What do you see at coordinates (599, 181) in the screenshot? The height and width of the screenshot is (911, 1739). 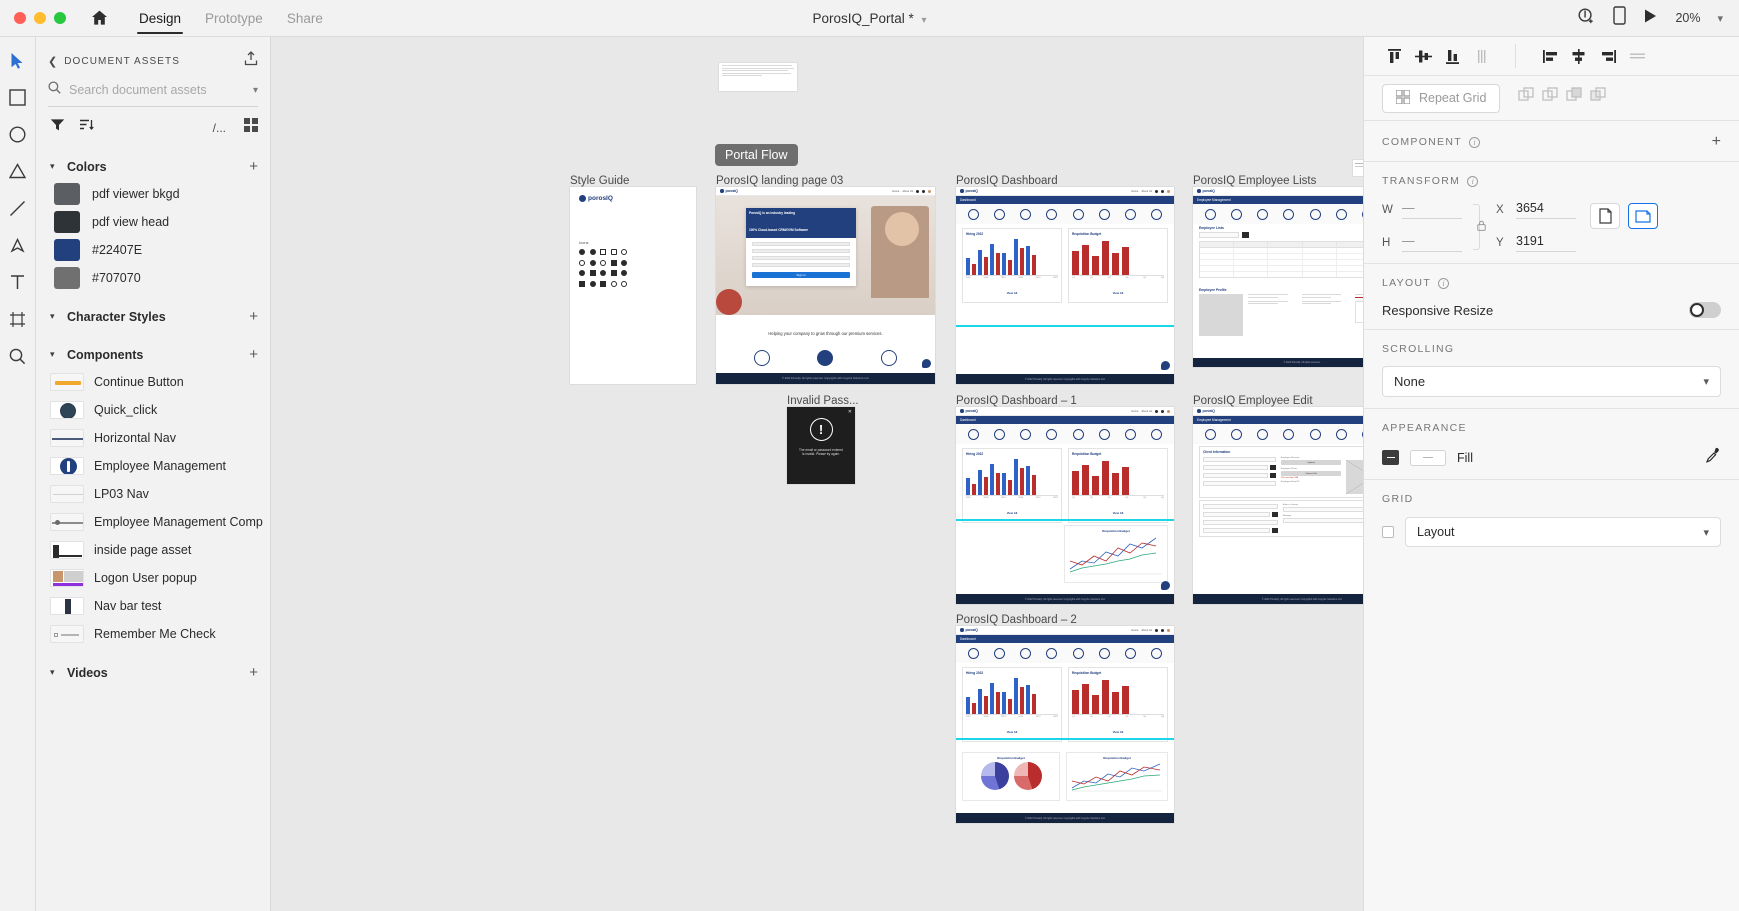 I see `artboard-label-style-guide: Style Guide` at bounding box center [599, 181].